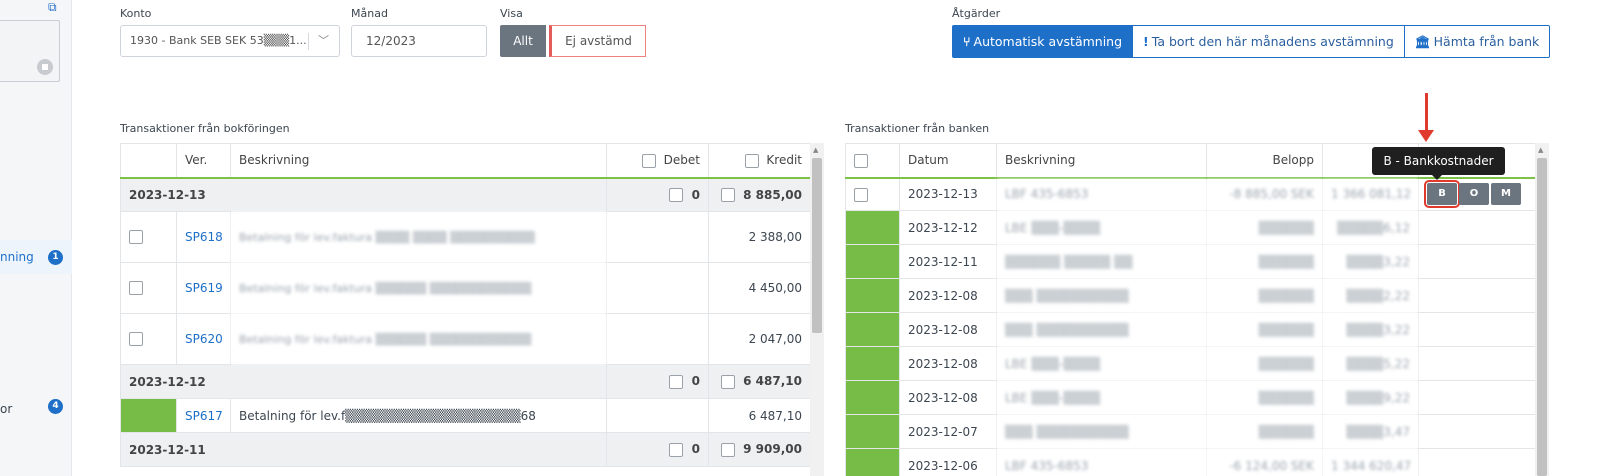  What do you see at coordinates (203, 415) in the screenshot?
I see `ledger-row-ver: SP617` at bounding box center [203, 415].